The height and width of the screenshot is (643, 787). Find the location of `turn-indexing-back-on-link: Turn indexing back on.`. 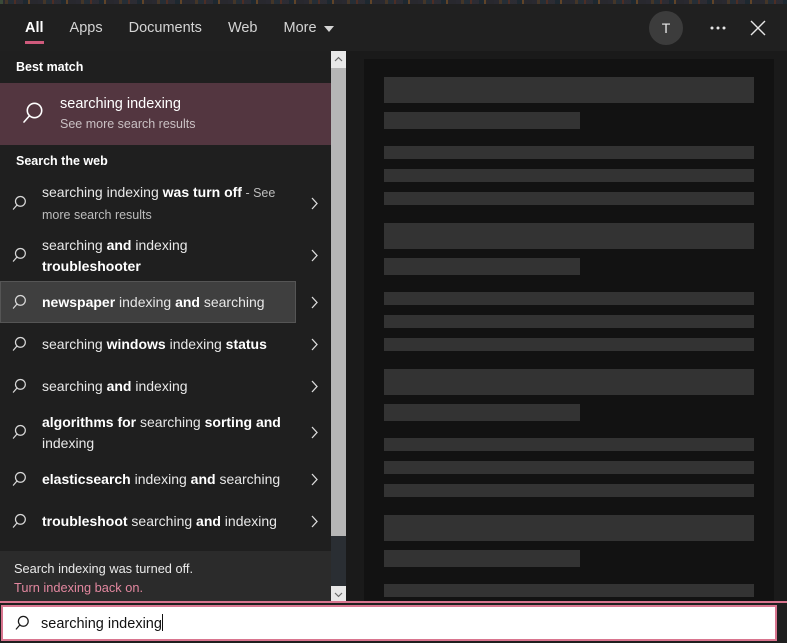

turn-indexing-back-on-link: Turn indexing back on. is located at coordinates (172, 587).